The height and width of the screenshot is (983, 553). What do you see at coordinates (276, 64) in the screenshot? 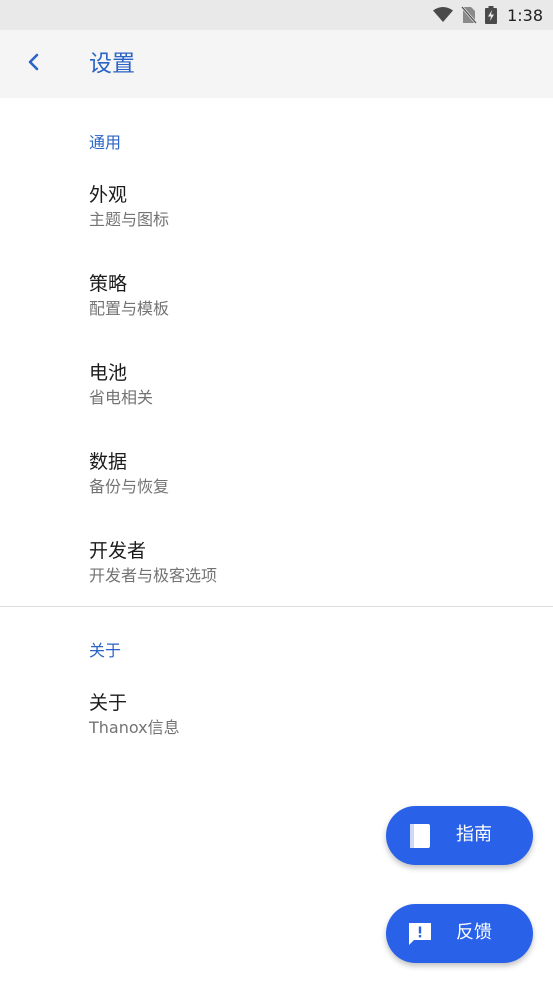
I see `app-bar: 设置` at bounding box center [276, 64].